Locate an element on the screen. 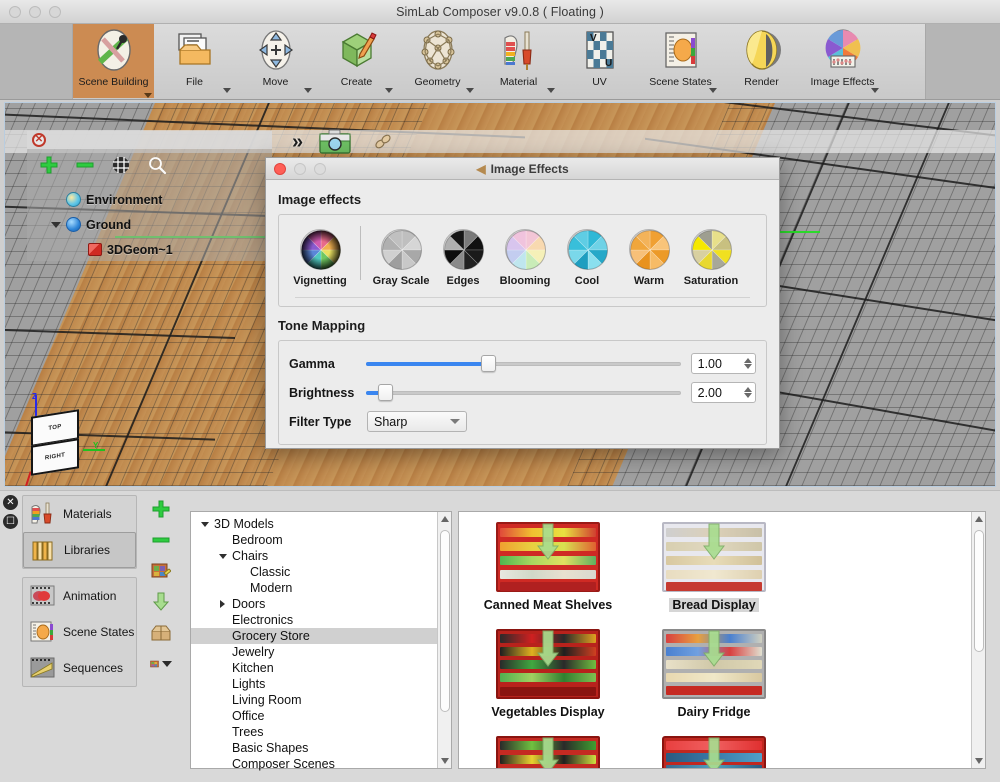  gray-scale-wheel-icon is located at coordinates (401, 249).